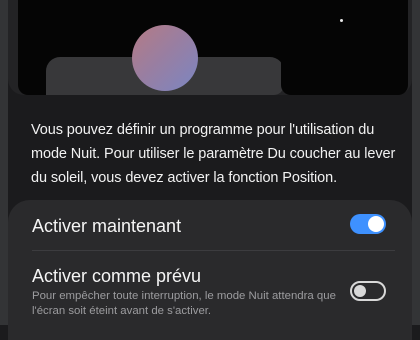 The image size is (420, 340). What do you see at coordinates (106, 226) in the screenshot?
I see `activate-now-label: Activer maintenant` at bounding box center [106, 226].